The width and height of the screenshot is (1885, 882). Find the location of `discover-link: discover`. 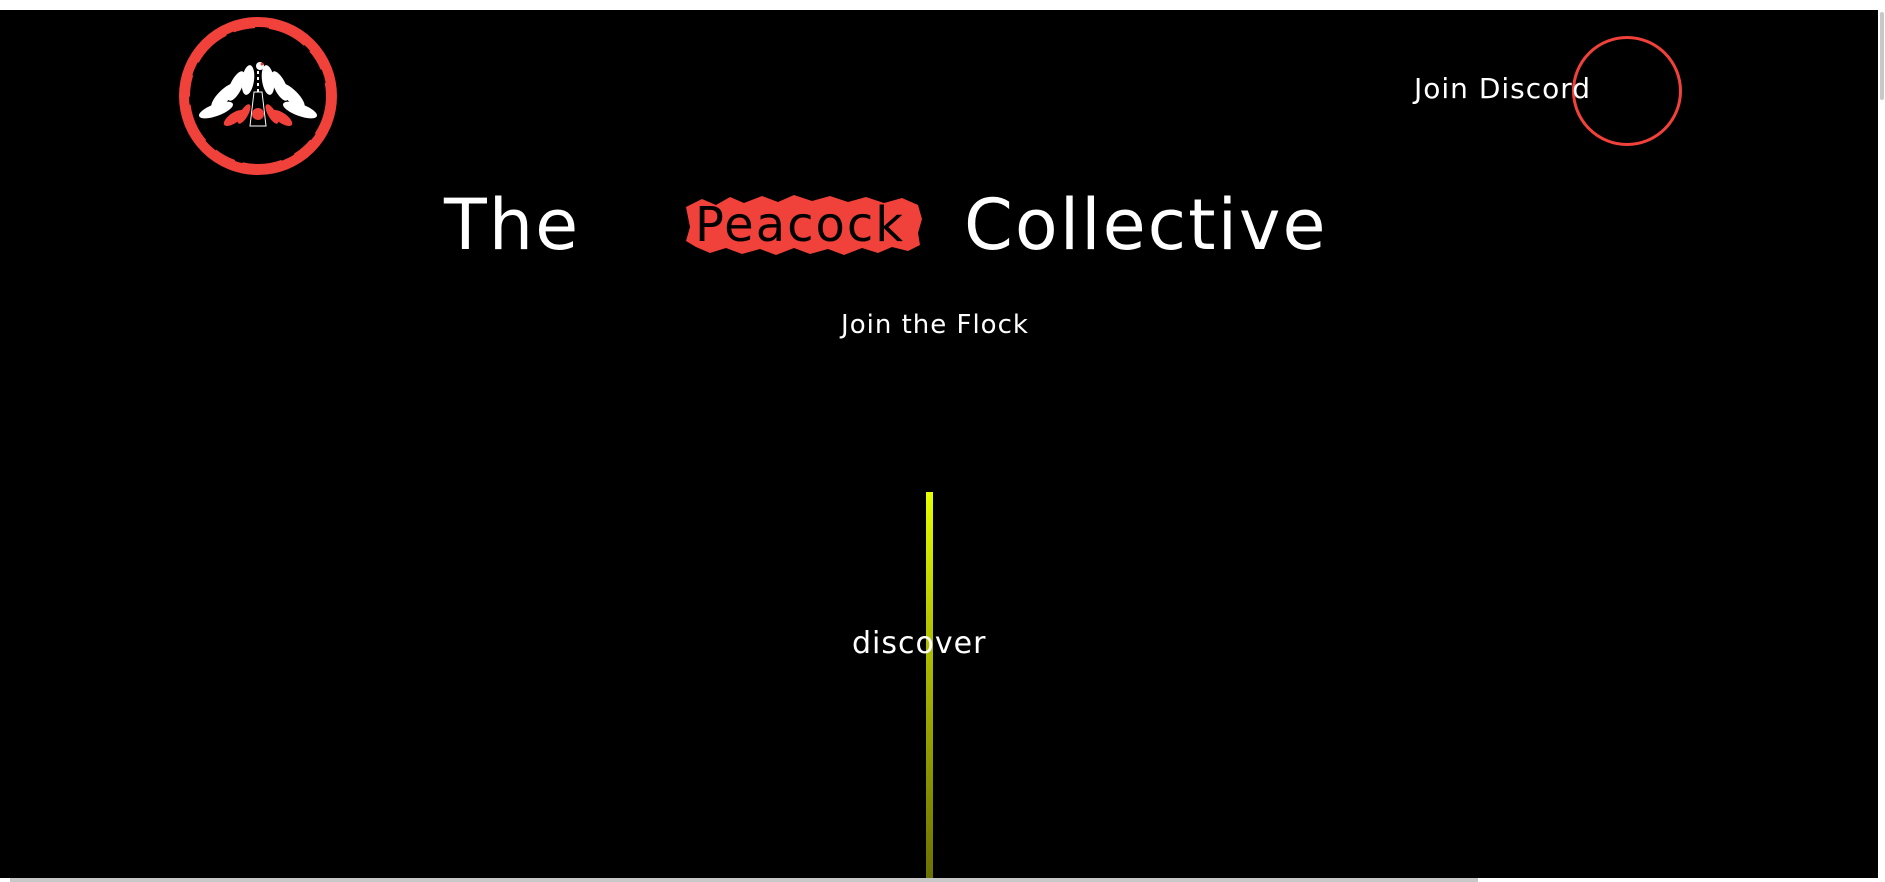

discover-link: discover is located at coordinates (919, 643).